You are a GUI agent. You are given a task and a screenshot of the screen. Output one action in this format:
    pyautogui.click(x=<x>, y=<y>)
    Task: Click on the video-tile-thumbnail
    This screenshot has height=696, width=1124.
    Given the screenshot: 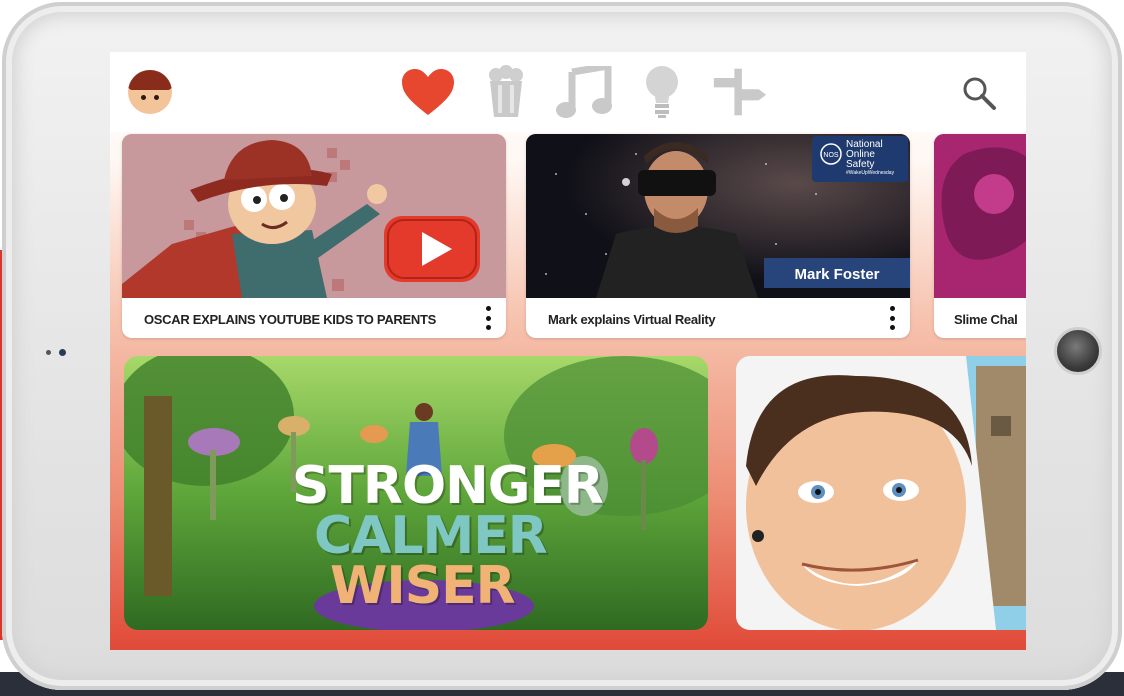 What is the action you would take?
    pyautogui.click(x=881, y=493)
    